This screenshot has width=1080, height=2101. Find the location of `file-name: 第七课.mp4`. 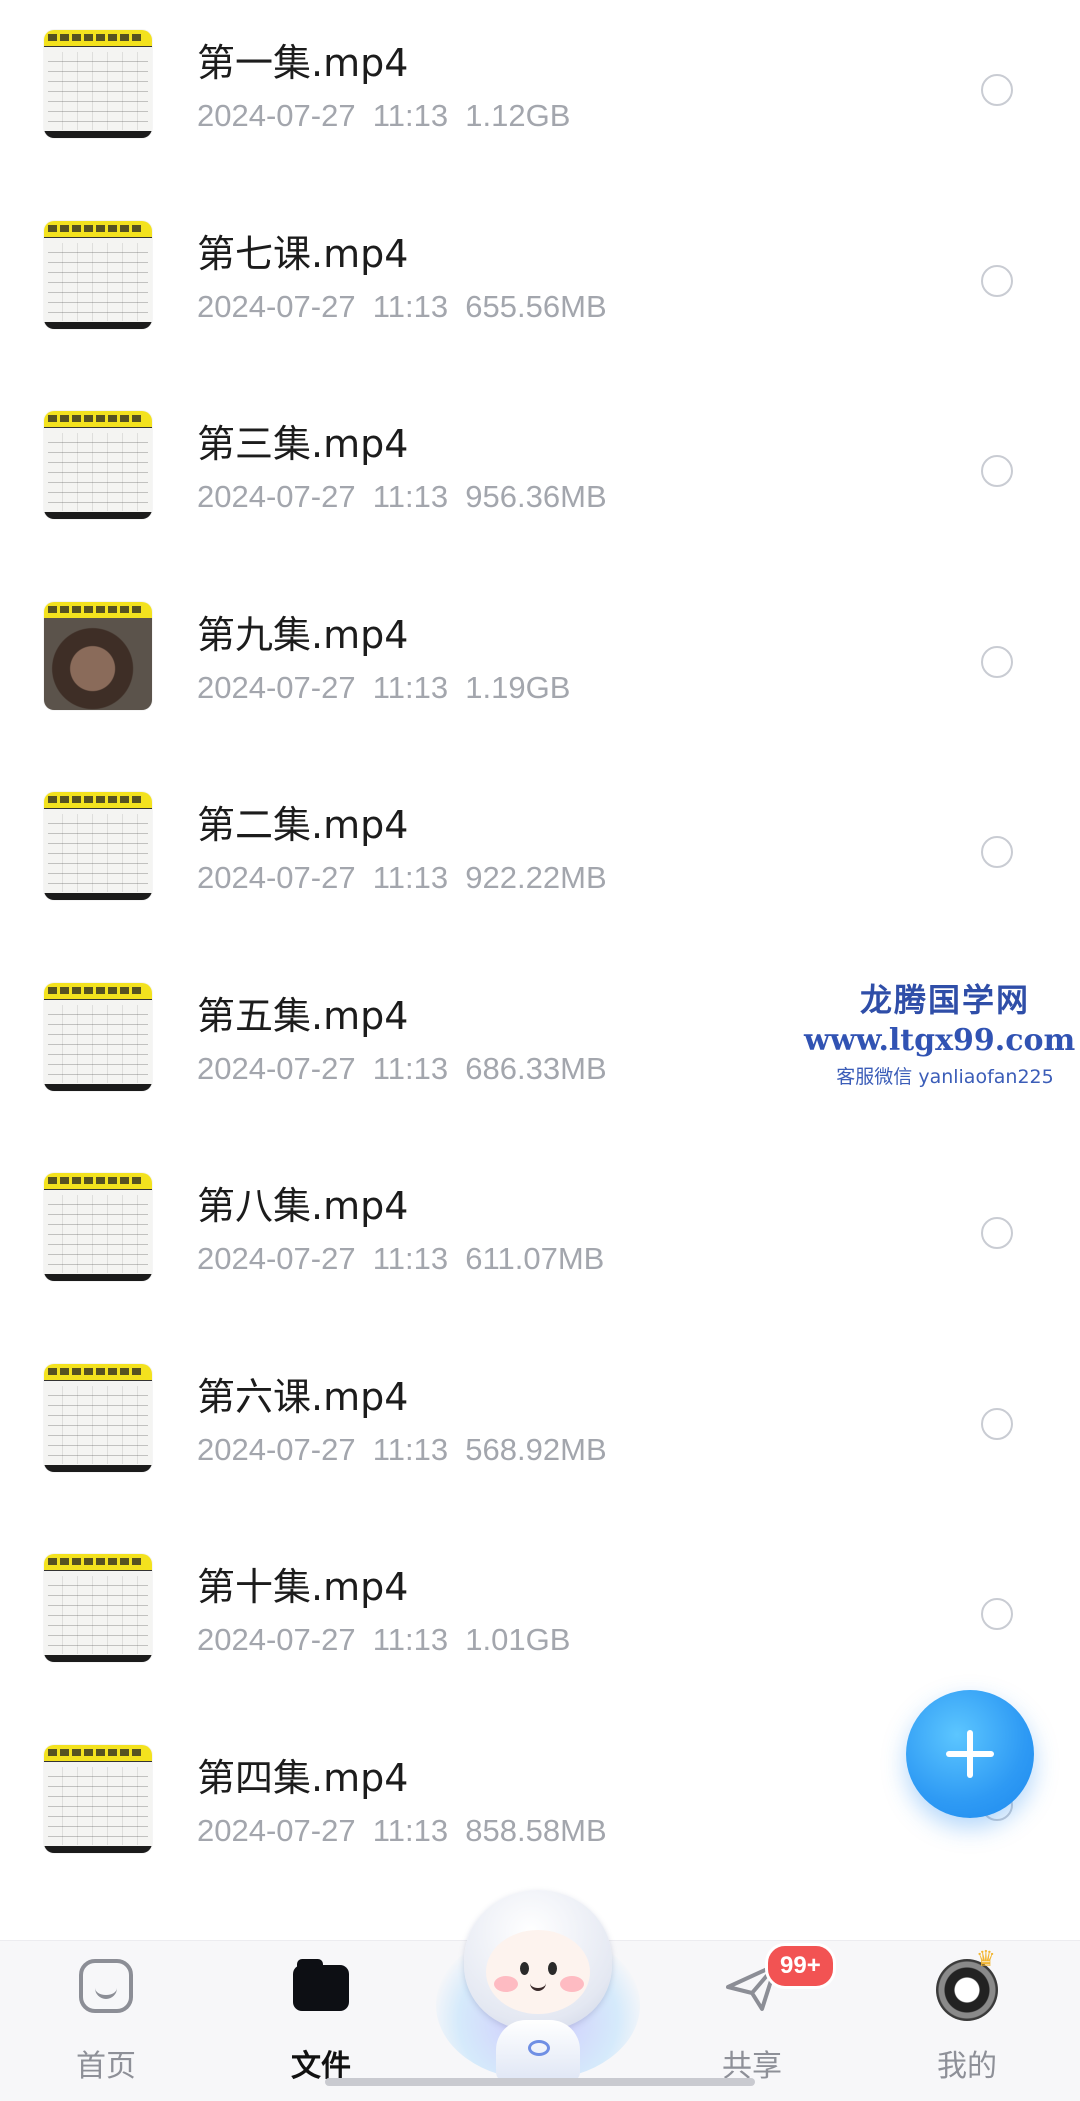

file-name: 第七课.mp4 is located at coordinates (303, 254).